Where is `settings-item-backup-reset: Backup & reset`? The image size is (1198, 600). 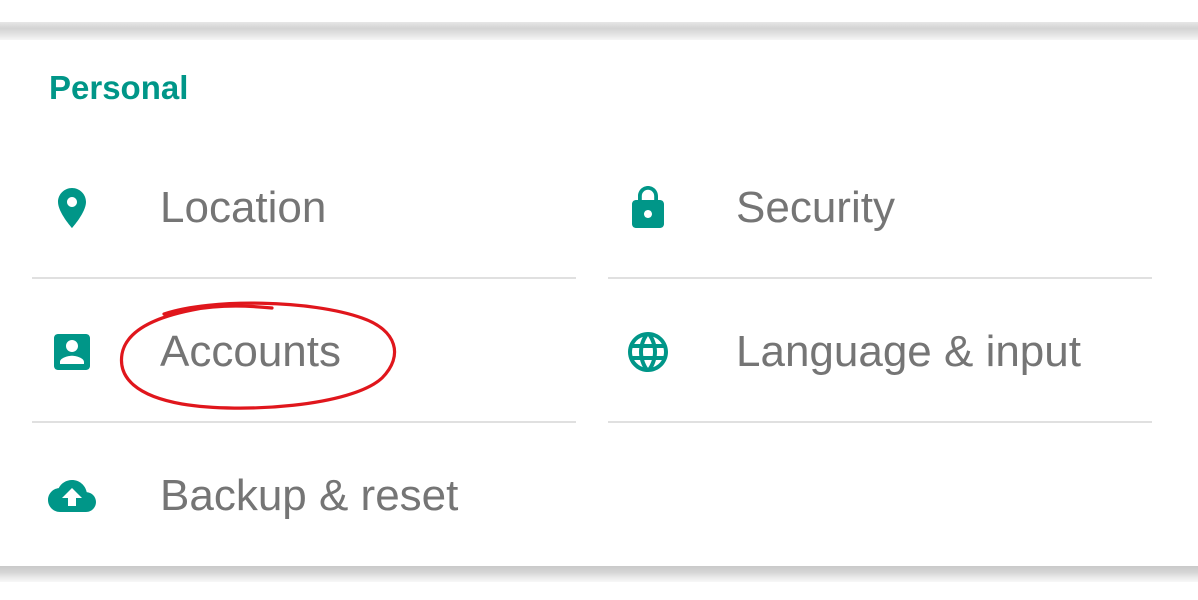
settings-item-backup-reset: Backup & reset is located at coordinates (304, 496).